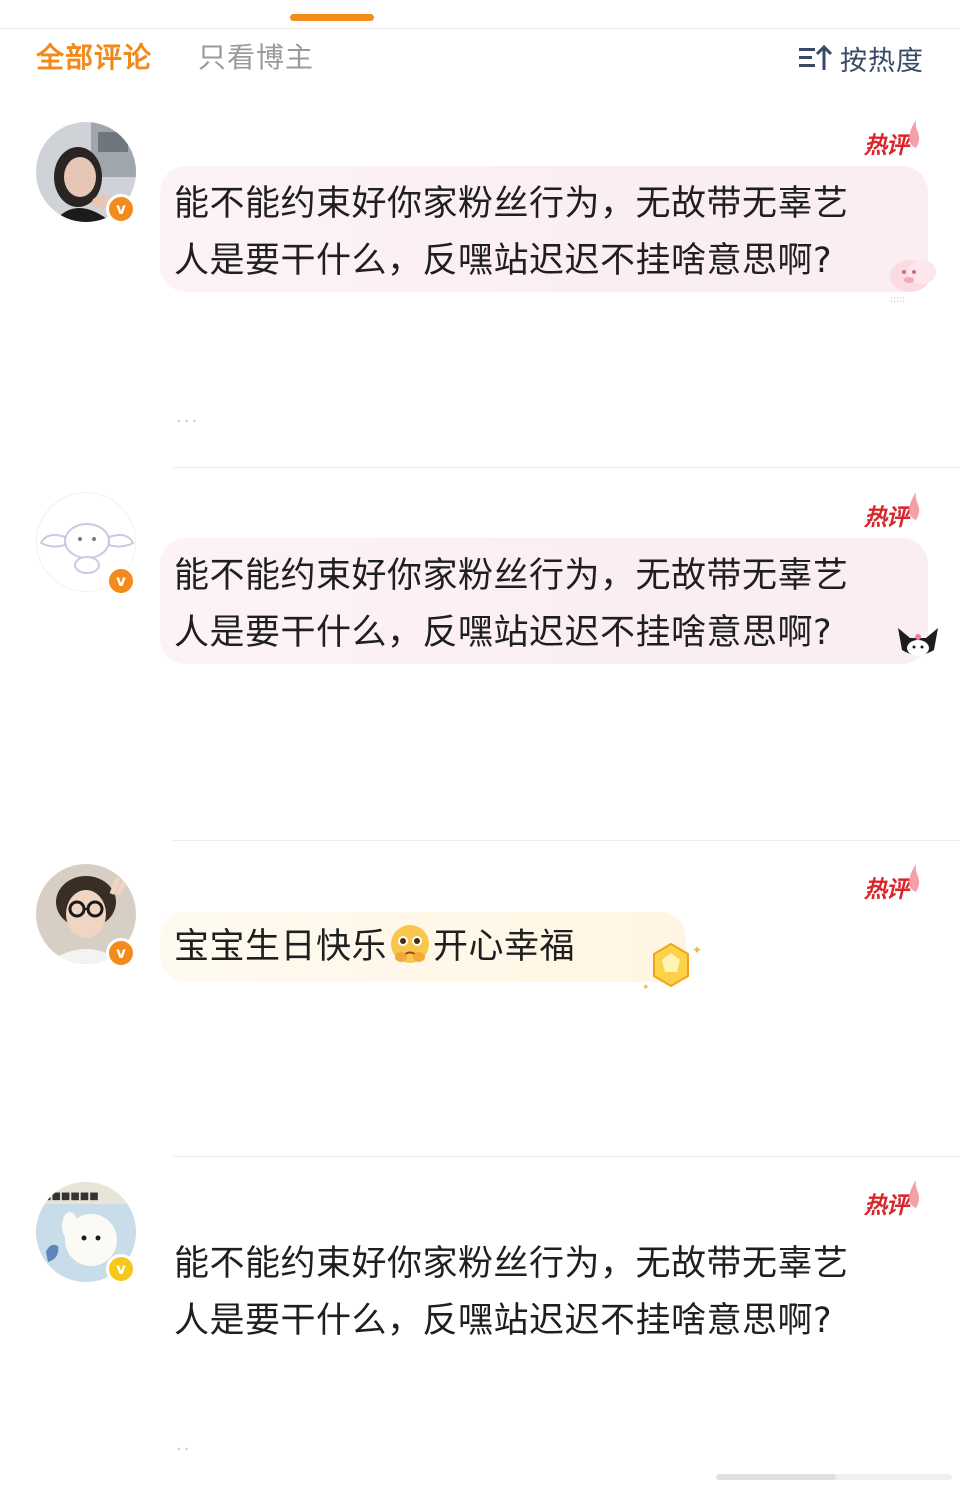  I want to click on pig-sticker-icon: :::::, so click(913, 282).